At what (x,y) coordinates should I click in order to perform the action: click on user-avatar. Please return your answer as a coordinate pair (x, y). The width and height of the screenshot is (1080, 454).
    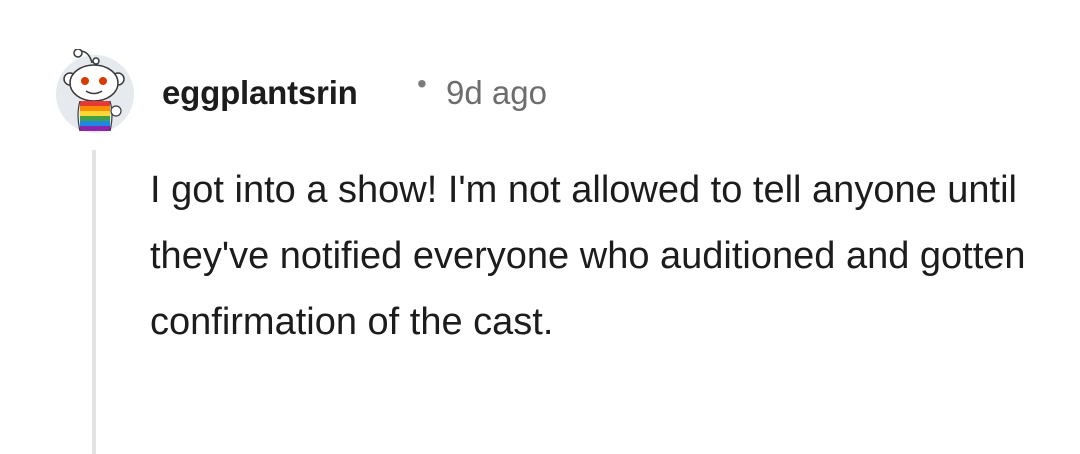
    Looking at the image, I should click on (95, 91).